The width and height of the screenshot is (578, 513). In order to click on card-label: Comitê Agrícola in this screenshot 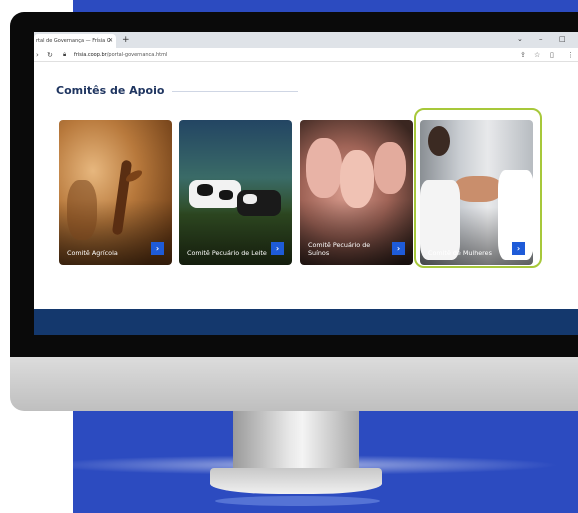, I will do `click(92, 253)`.